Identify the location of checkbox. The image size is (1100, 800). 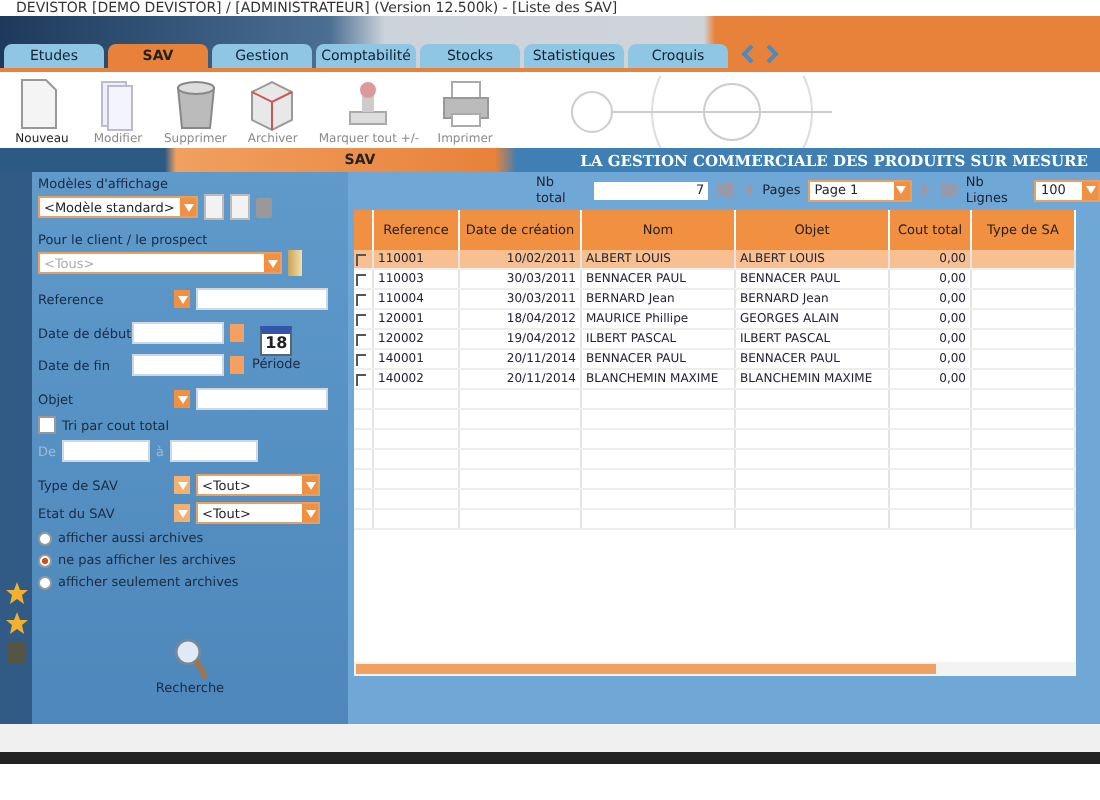
(47, 425).